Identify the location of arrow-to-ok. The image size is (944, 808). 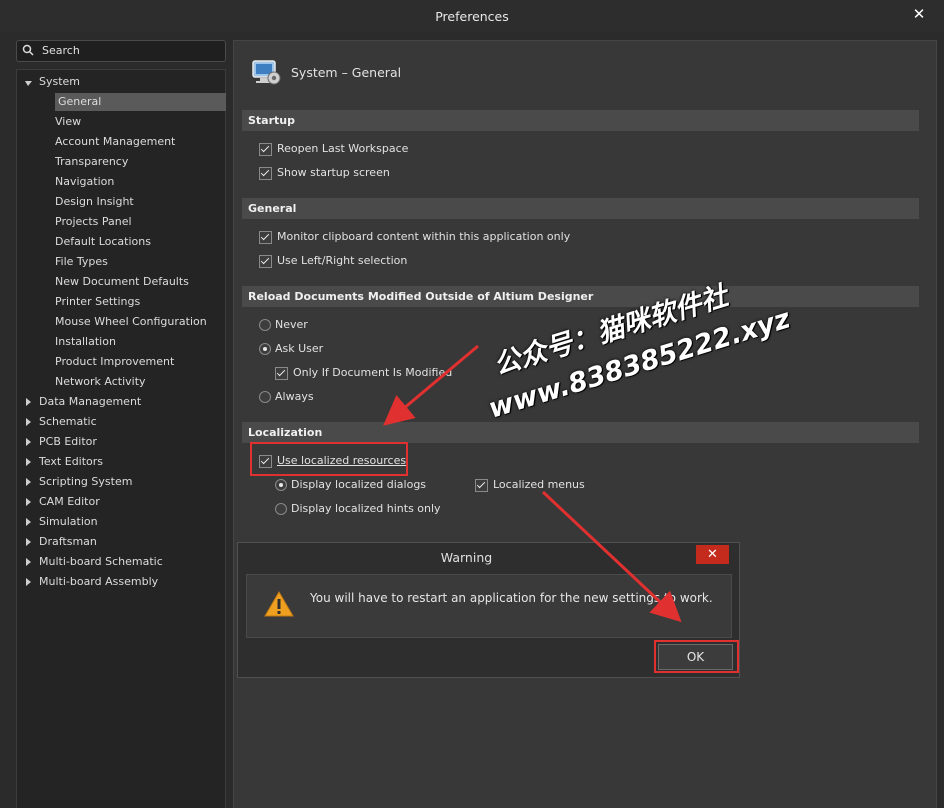
(611, 556).